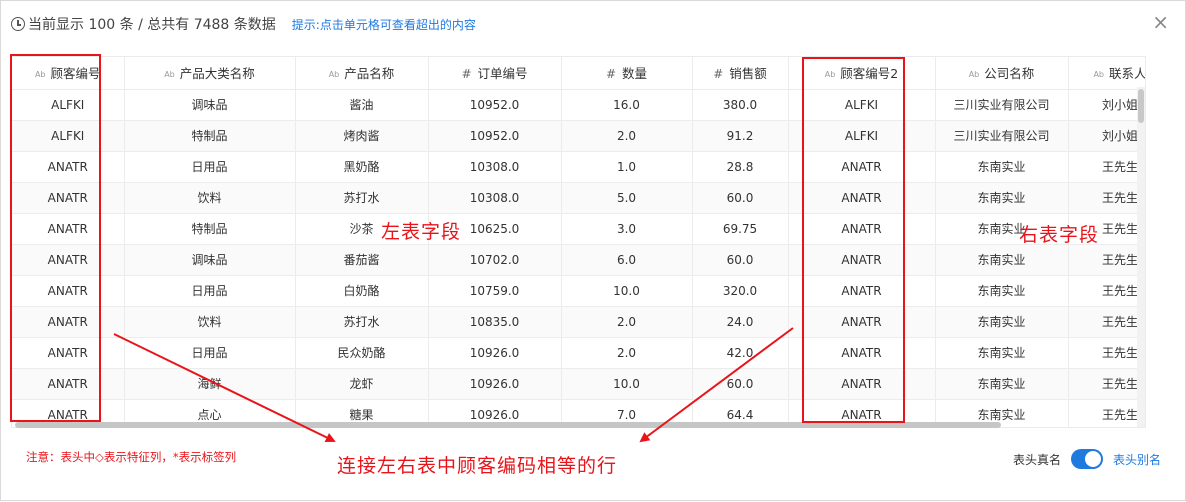 The image size is (1186, 502). Describe the element at coordinates (740, 322) in the screenshot. I see `table-cell: 24.0` at that location.